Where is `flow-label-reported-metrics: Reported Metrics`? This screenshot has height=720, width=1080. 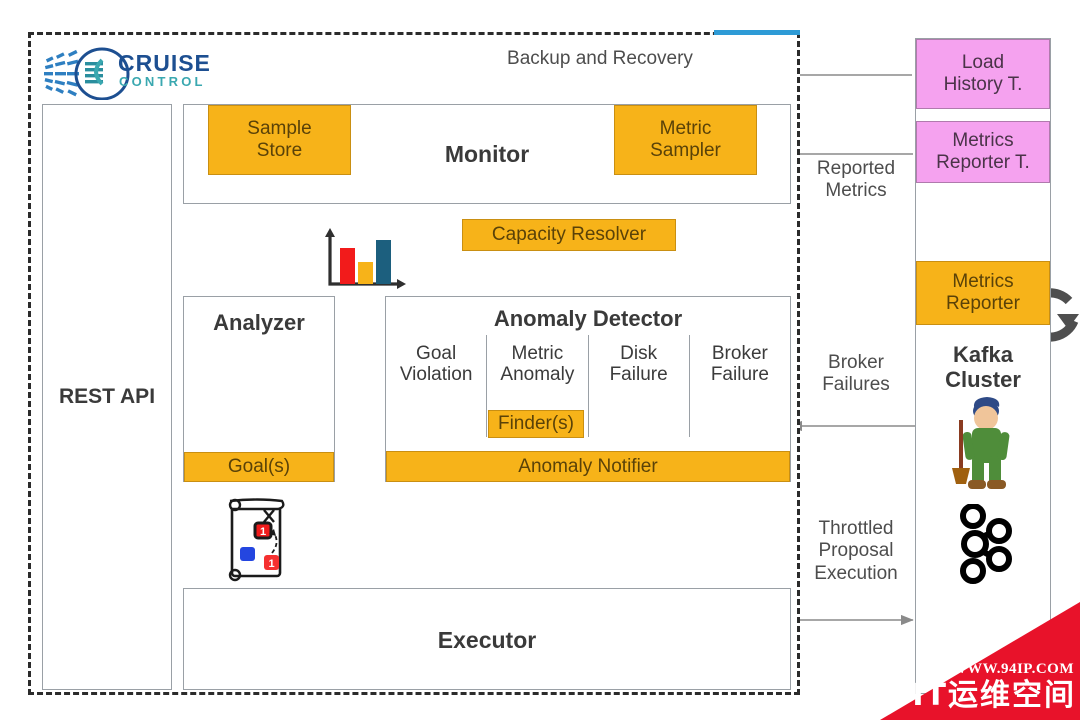 flow-label-reported-metrics: Reported Metrics is located at coordinates (856, 180).